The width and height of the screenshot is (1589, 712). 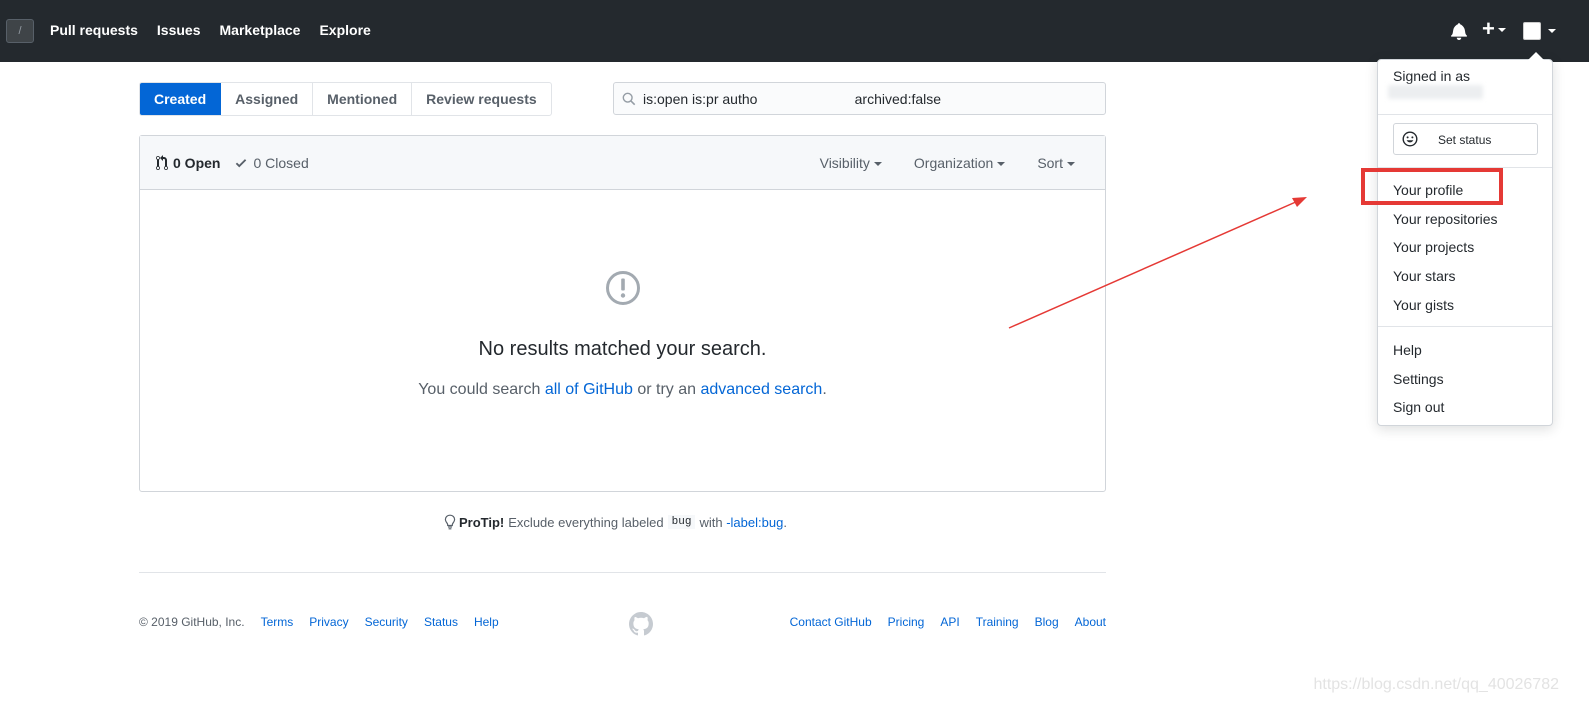 I want to click on nav-marketplace: Marketplace, so click(x=260, y=30).